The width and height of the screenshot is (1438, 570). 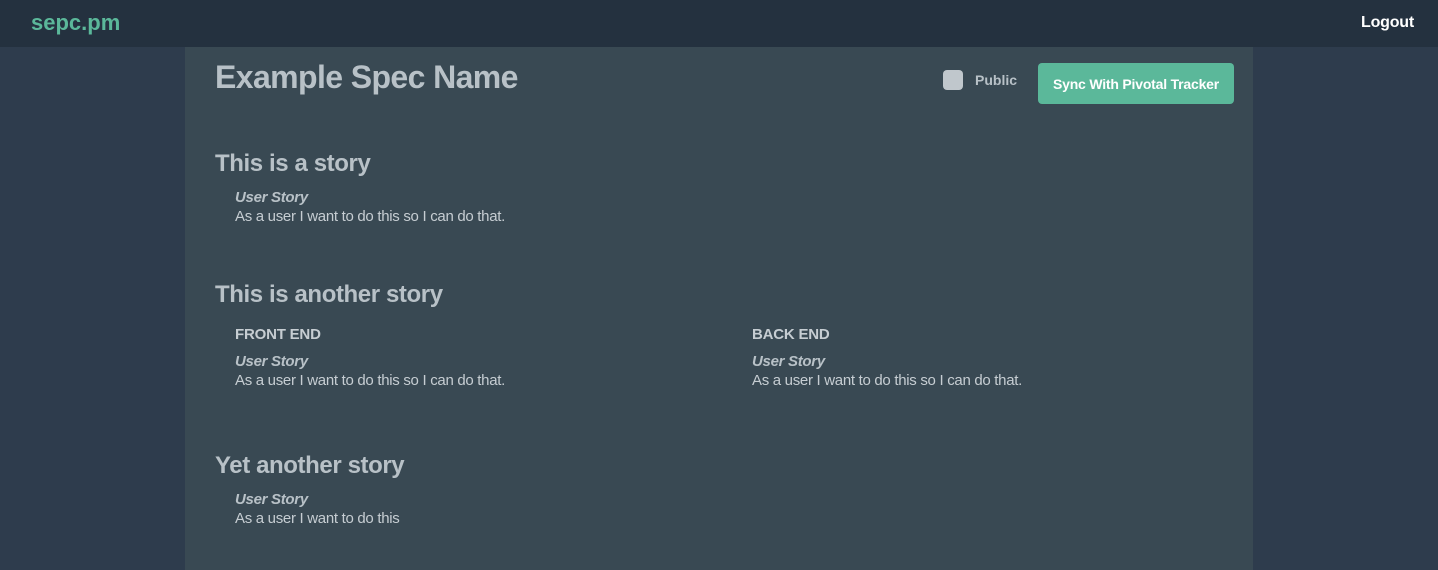 I want to click on public-toggle: Public, so click(x=980, y=80).